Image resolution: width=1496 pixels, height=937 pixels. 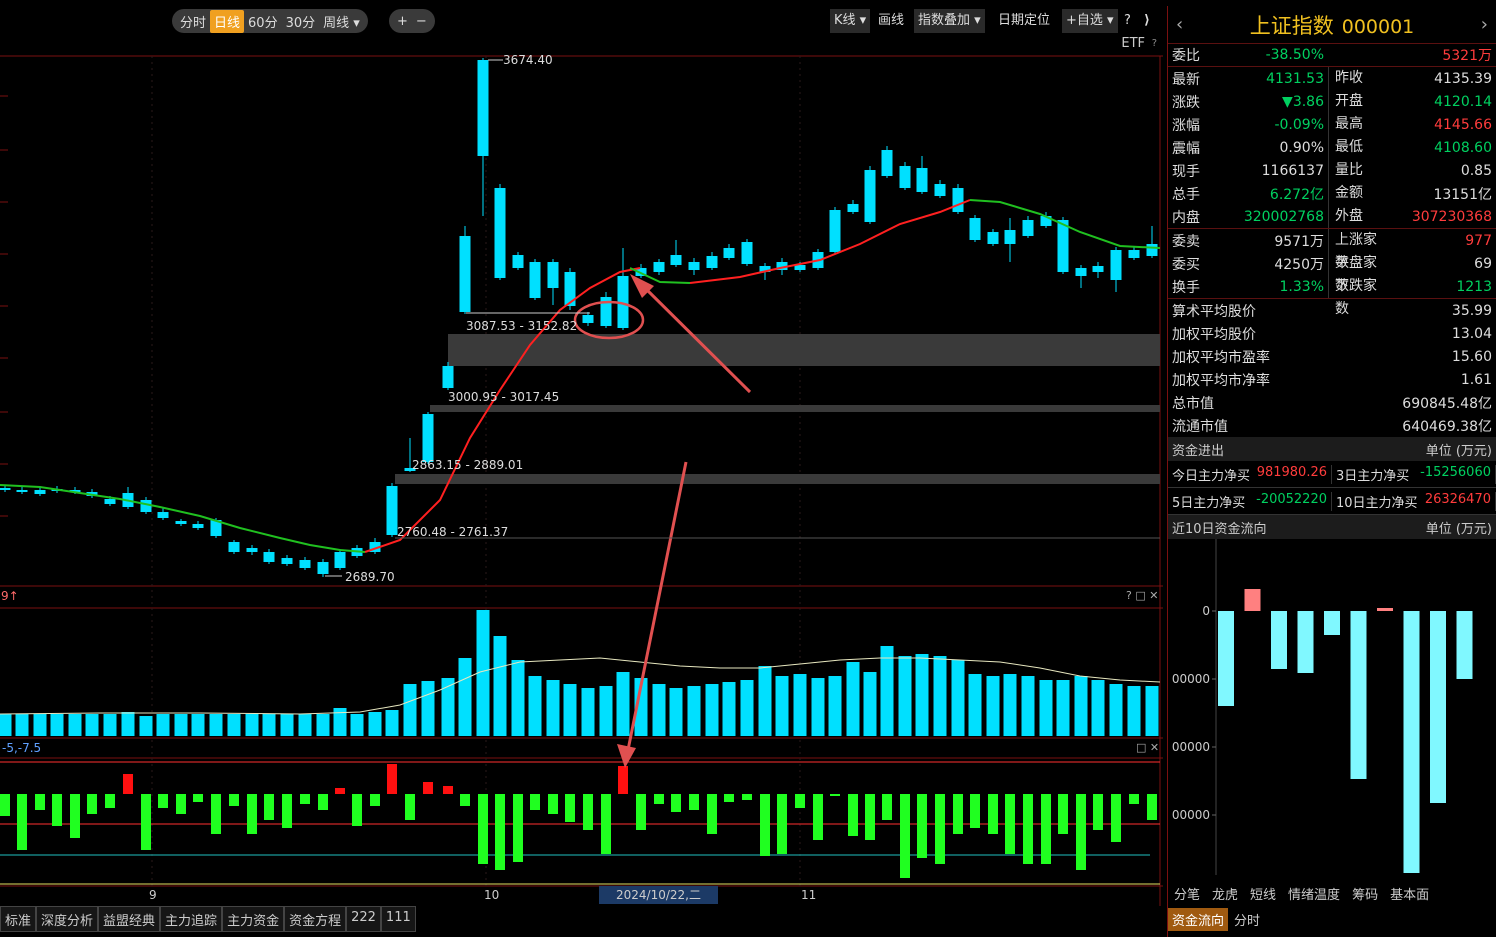 I want to click on volume-panel-label: 9↑, so click(x=10, y=596).